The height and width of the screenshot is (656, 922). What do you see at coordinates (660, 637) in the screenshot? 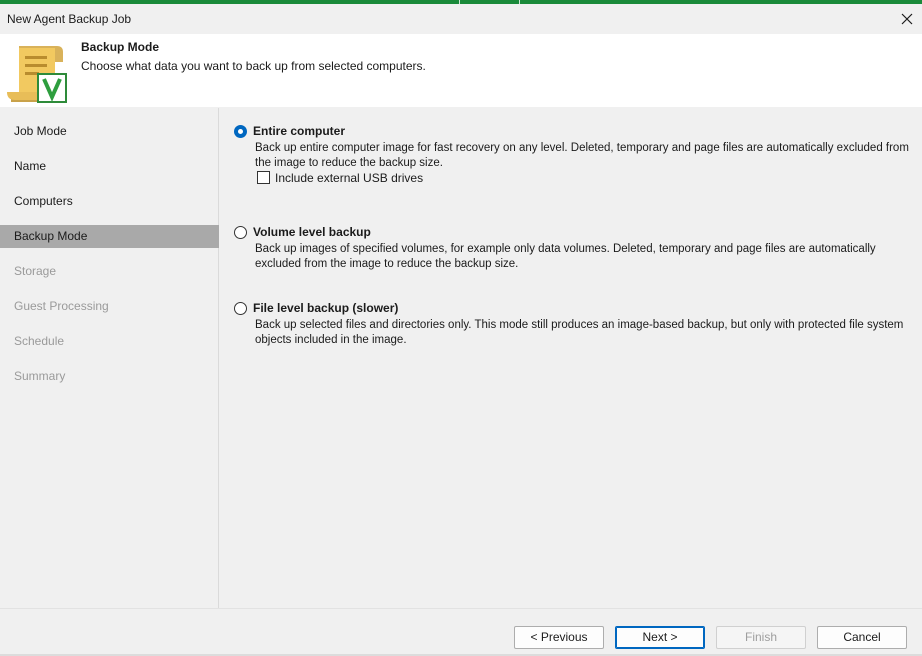
I see `next-button: Next >` at bounding box center [660, 637].